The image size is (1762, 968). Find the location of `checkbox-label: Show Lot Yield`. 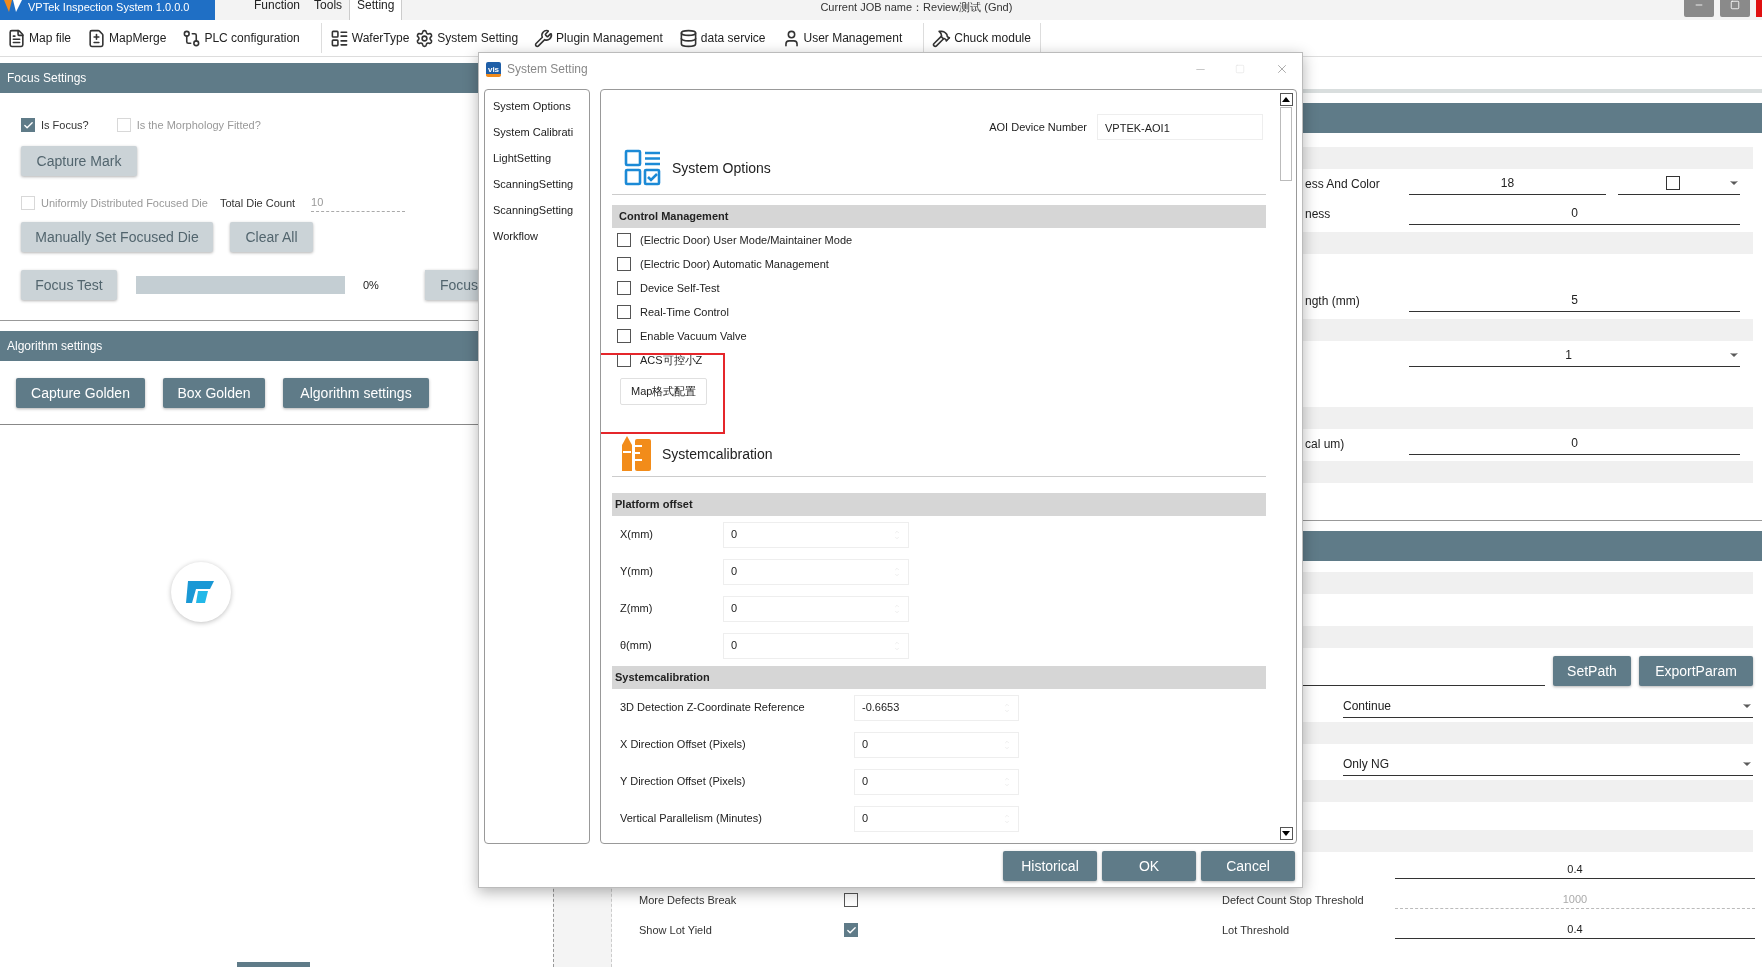

checkbox-label: Show Lot Yield is located at coordinates (676, 930).